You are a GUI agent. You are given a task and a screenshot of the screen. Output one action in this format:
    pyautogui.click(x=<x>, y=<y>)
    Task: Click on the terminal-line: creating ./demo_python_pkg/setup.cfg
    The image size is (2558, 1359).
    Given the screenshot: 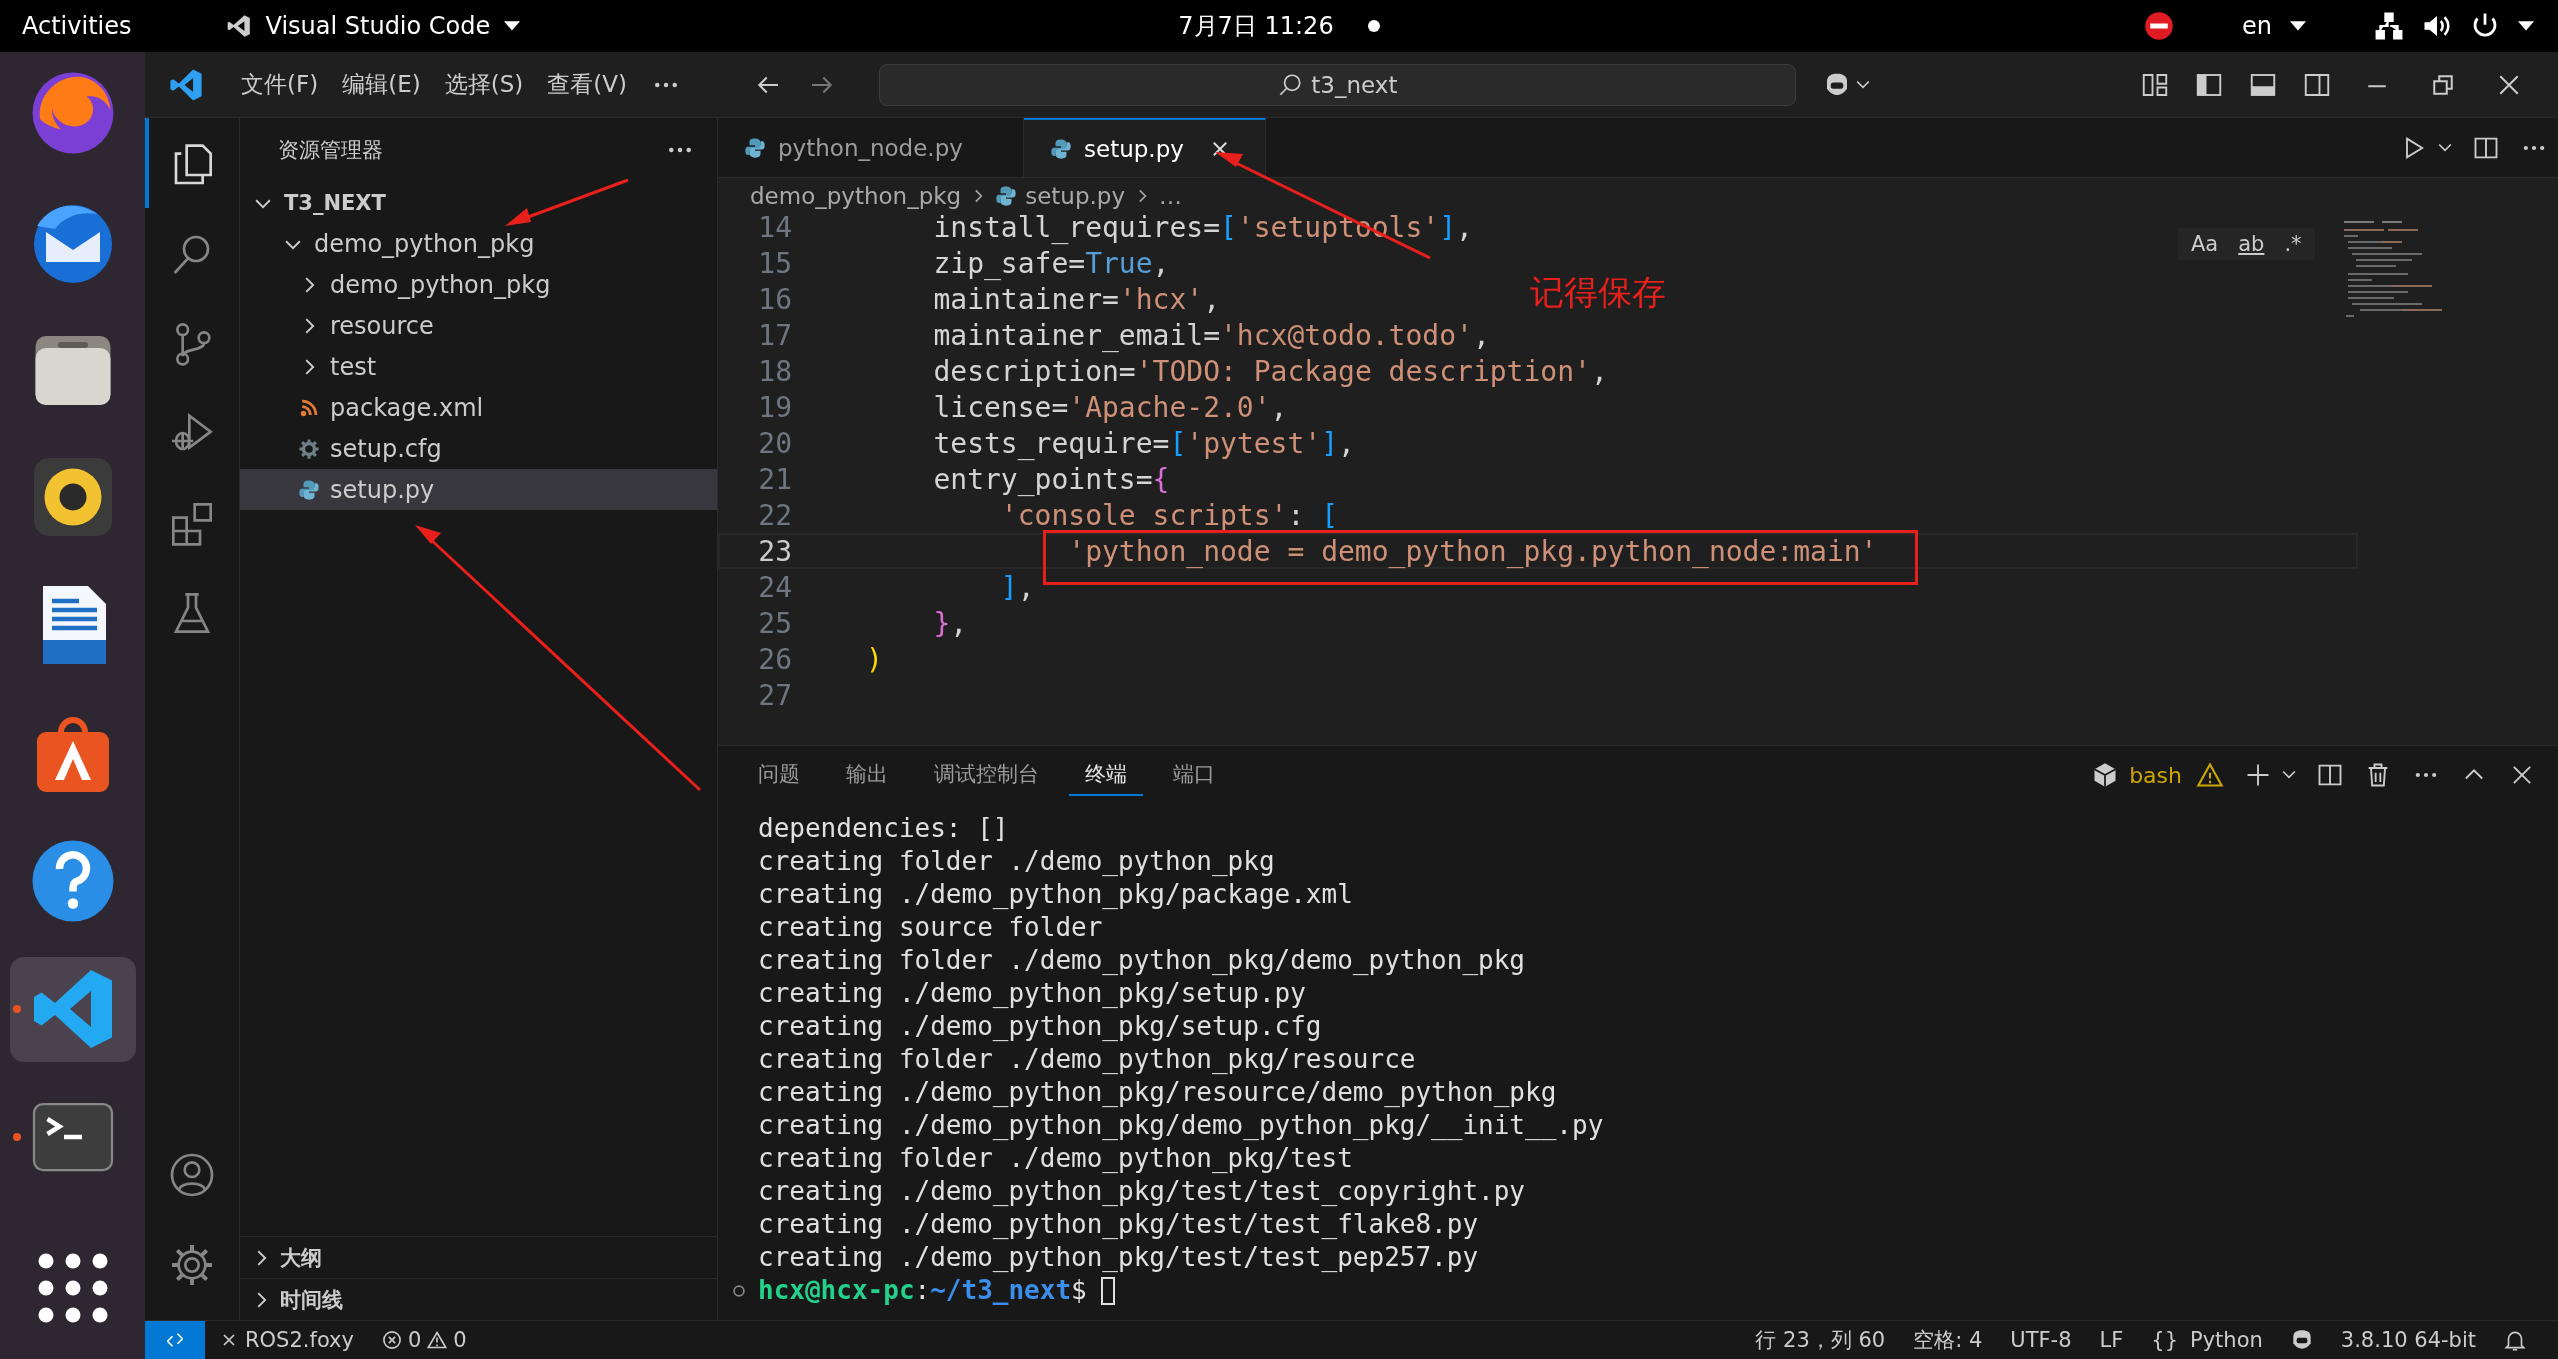 What is the action you would take?
    pyautogui.click(x=1040, y=1026)
    